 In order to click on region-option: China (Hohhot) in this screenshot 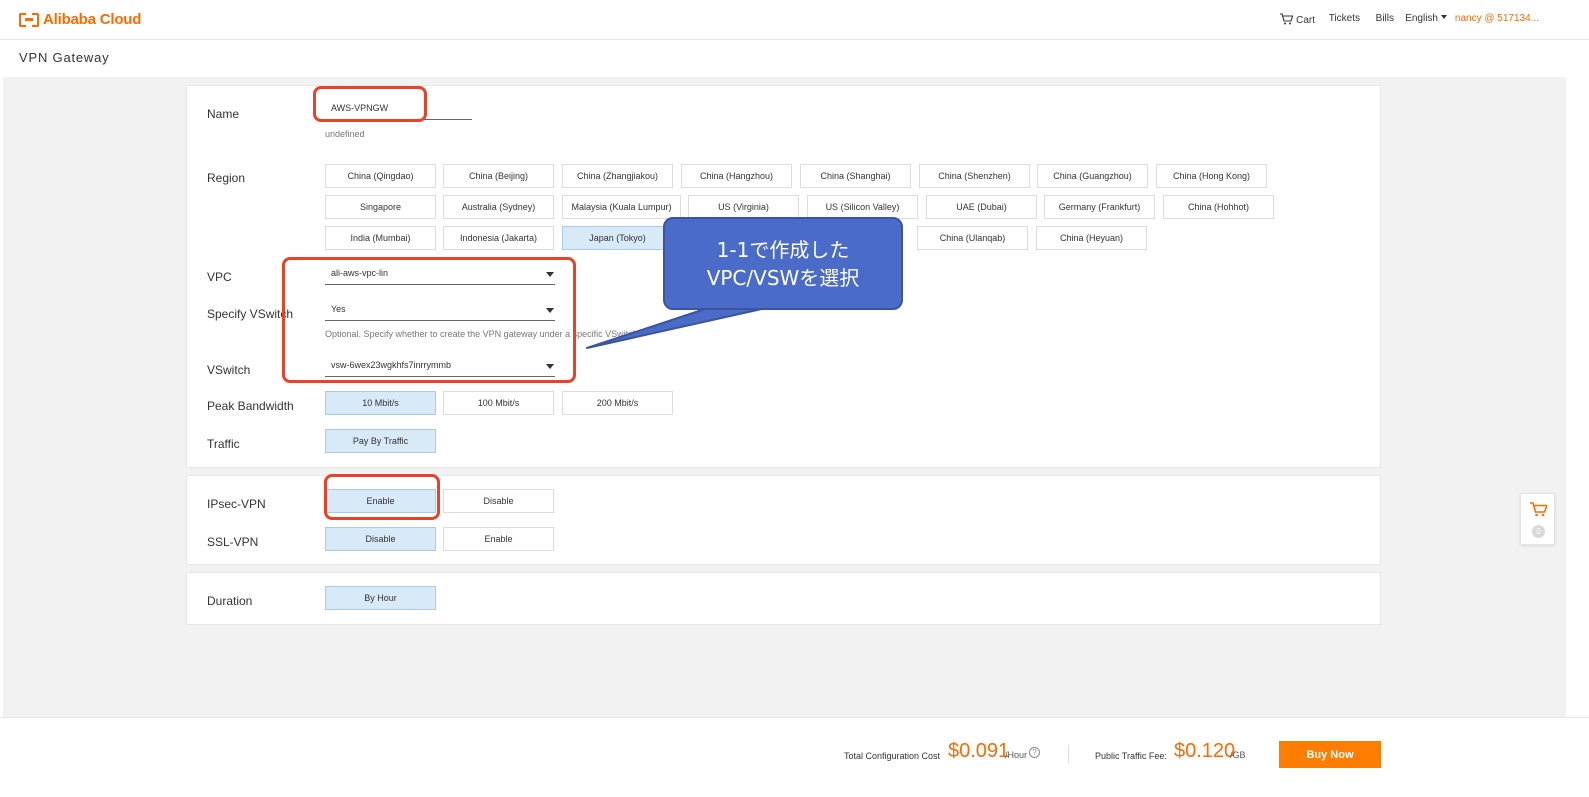, I will do `click(1218, 207)`.